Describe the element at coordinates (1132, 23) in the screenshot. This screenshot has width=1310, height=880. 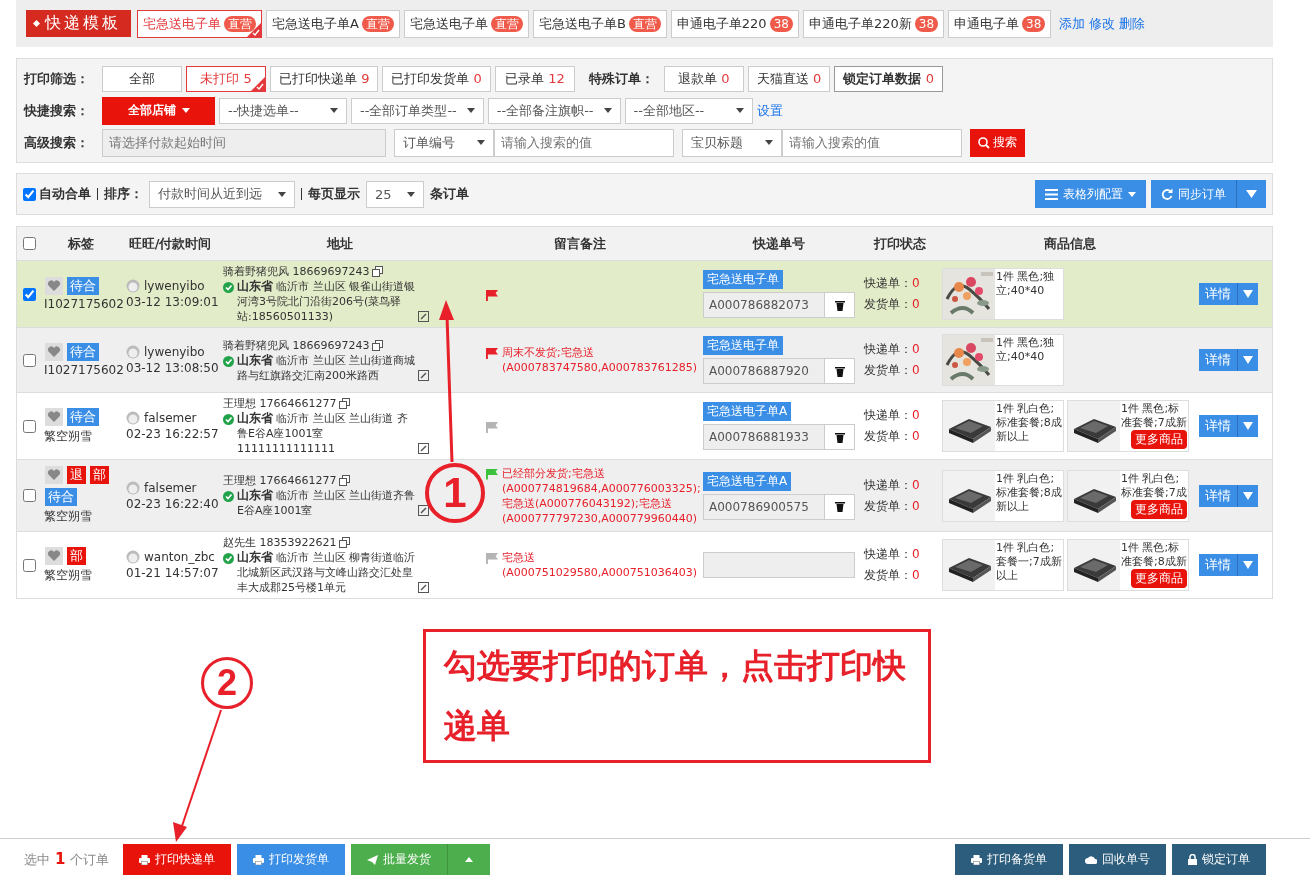
I see `template-link: 删除` at that location.